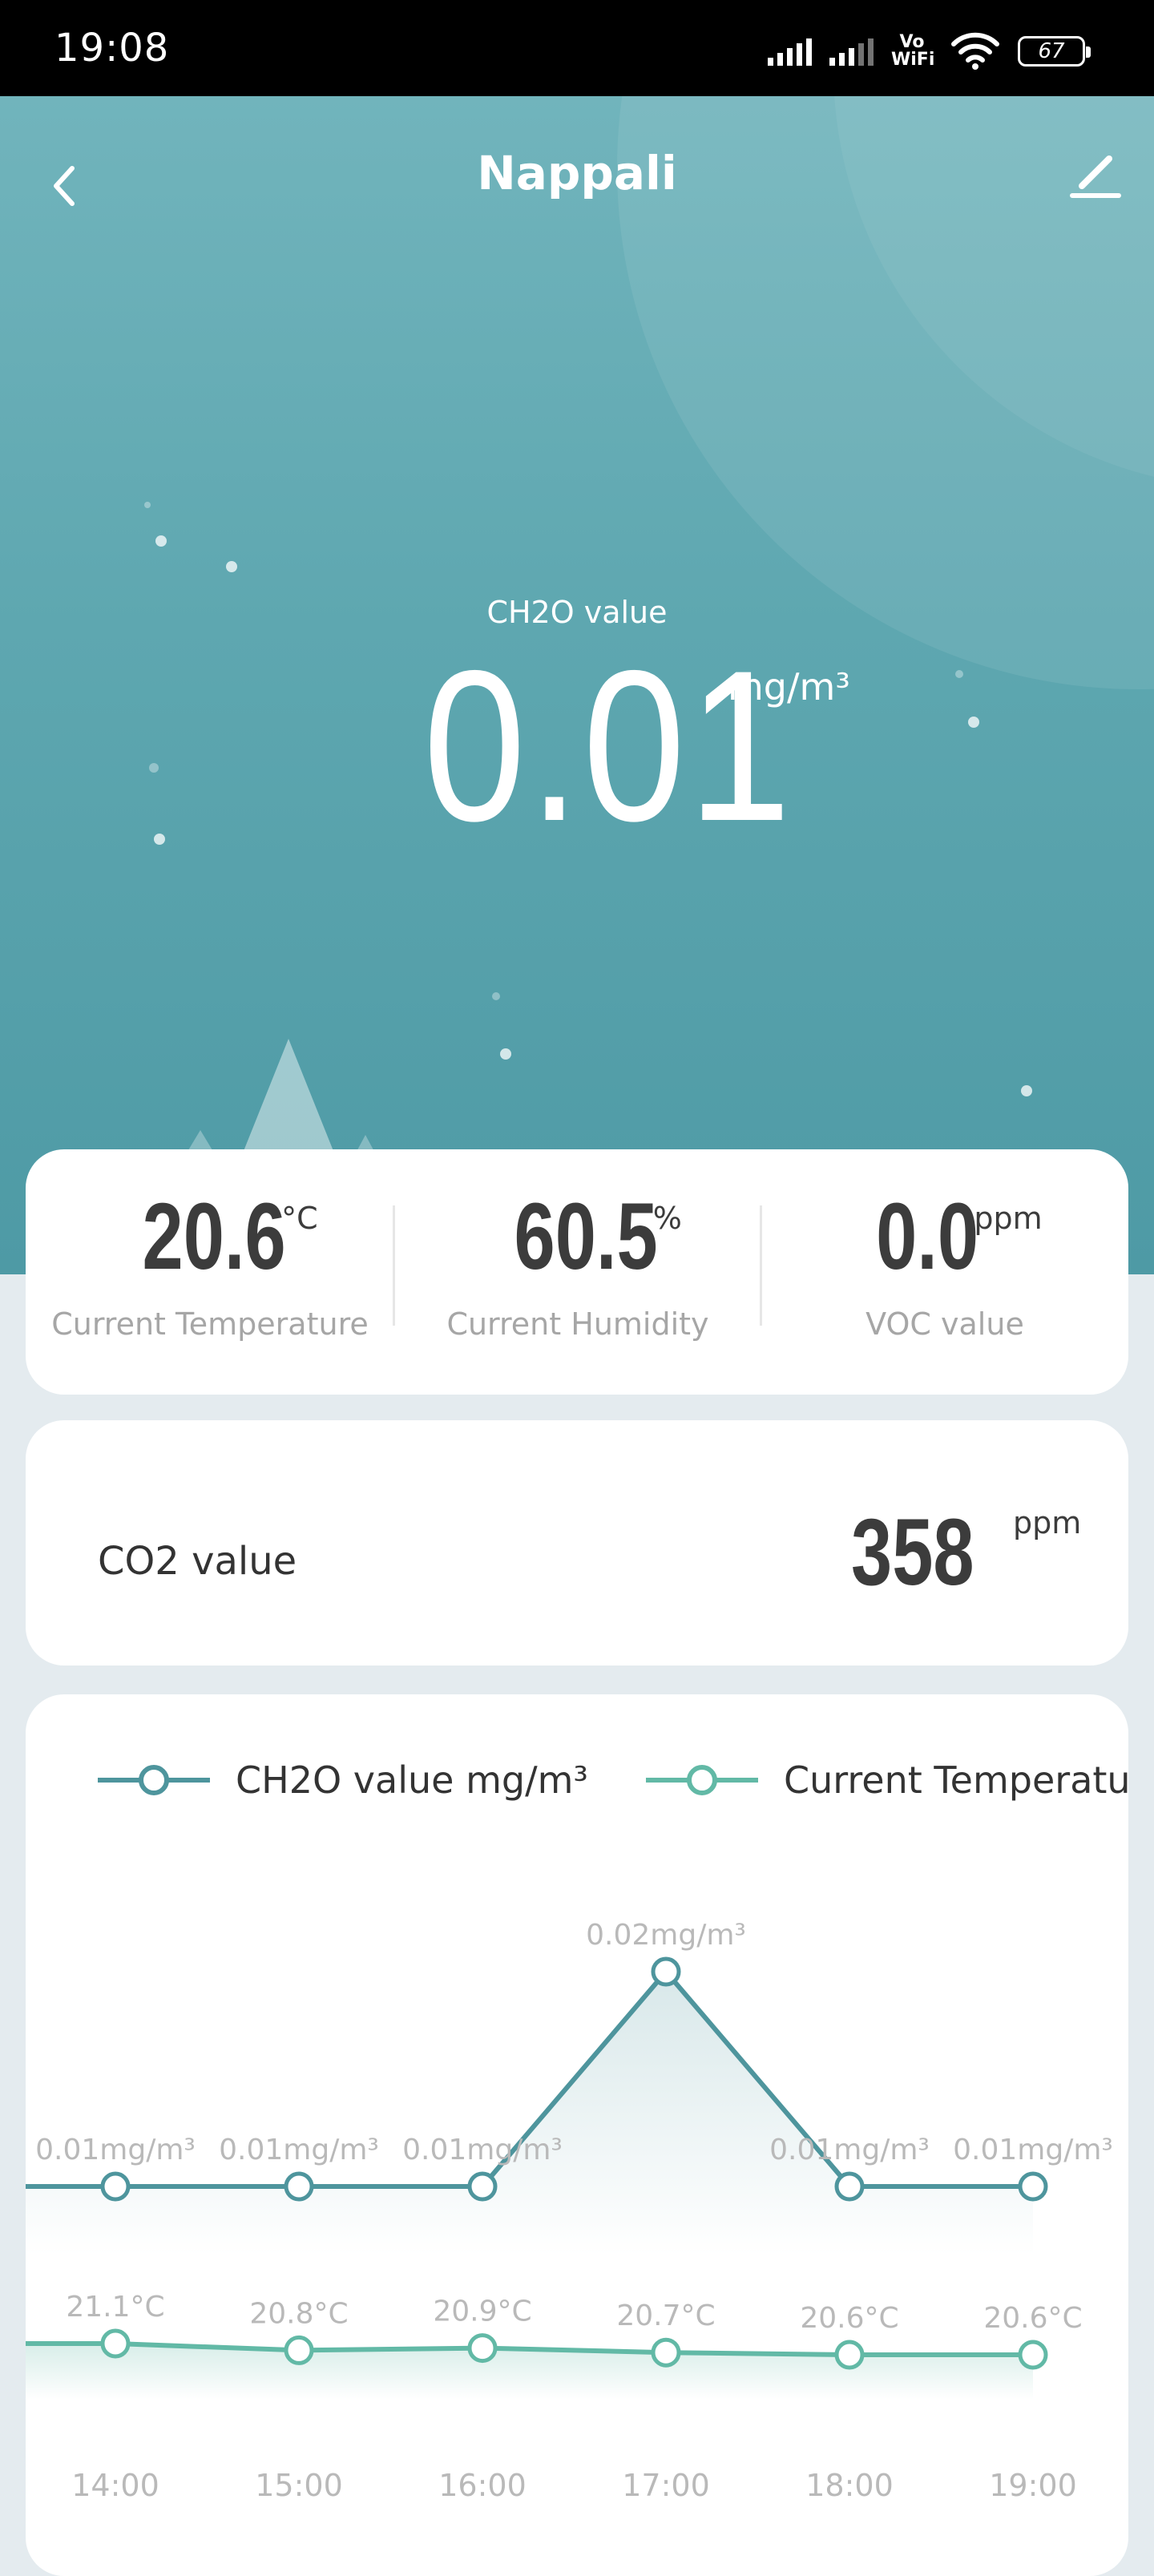  Describe the element at coordinates (210, 1324) in the screenshot. I see `temperature-label: Current Temperature` at that location.